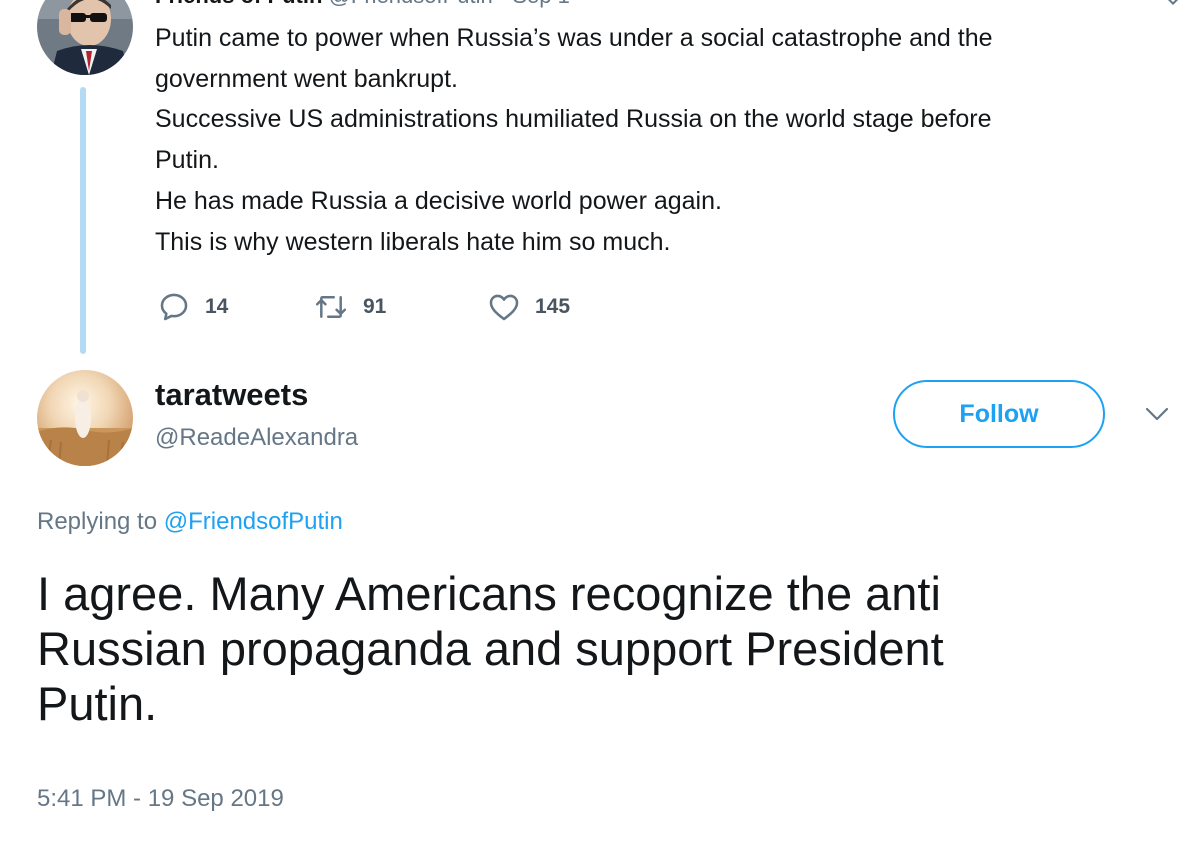 The height and width of the screenshot is (848, 1200). What do you see at coordinates (160, 799) in the screenshot?
I see `tweet-timestamp: 5:41 PM - 19 Sep 2019` at bounding box center [160, 799].